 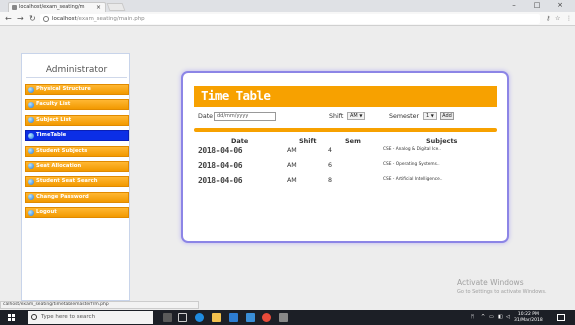 I want to click on clock-time: 10:22 PM, so click(x=528, y=314).